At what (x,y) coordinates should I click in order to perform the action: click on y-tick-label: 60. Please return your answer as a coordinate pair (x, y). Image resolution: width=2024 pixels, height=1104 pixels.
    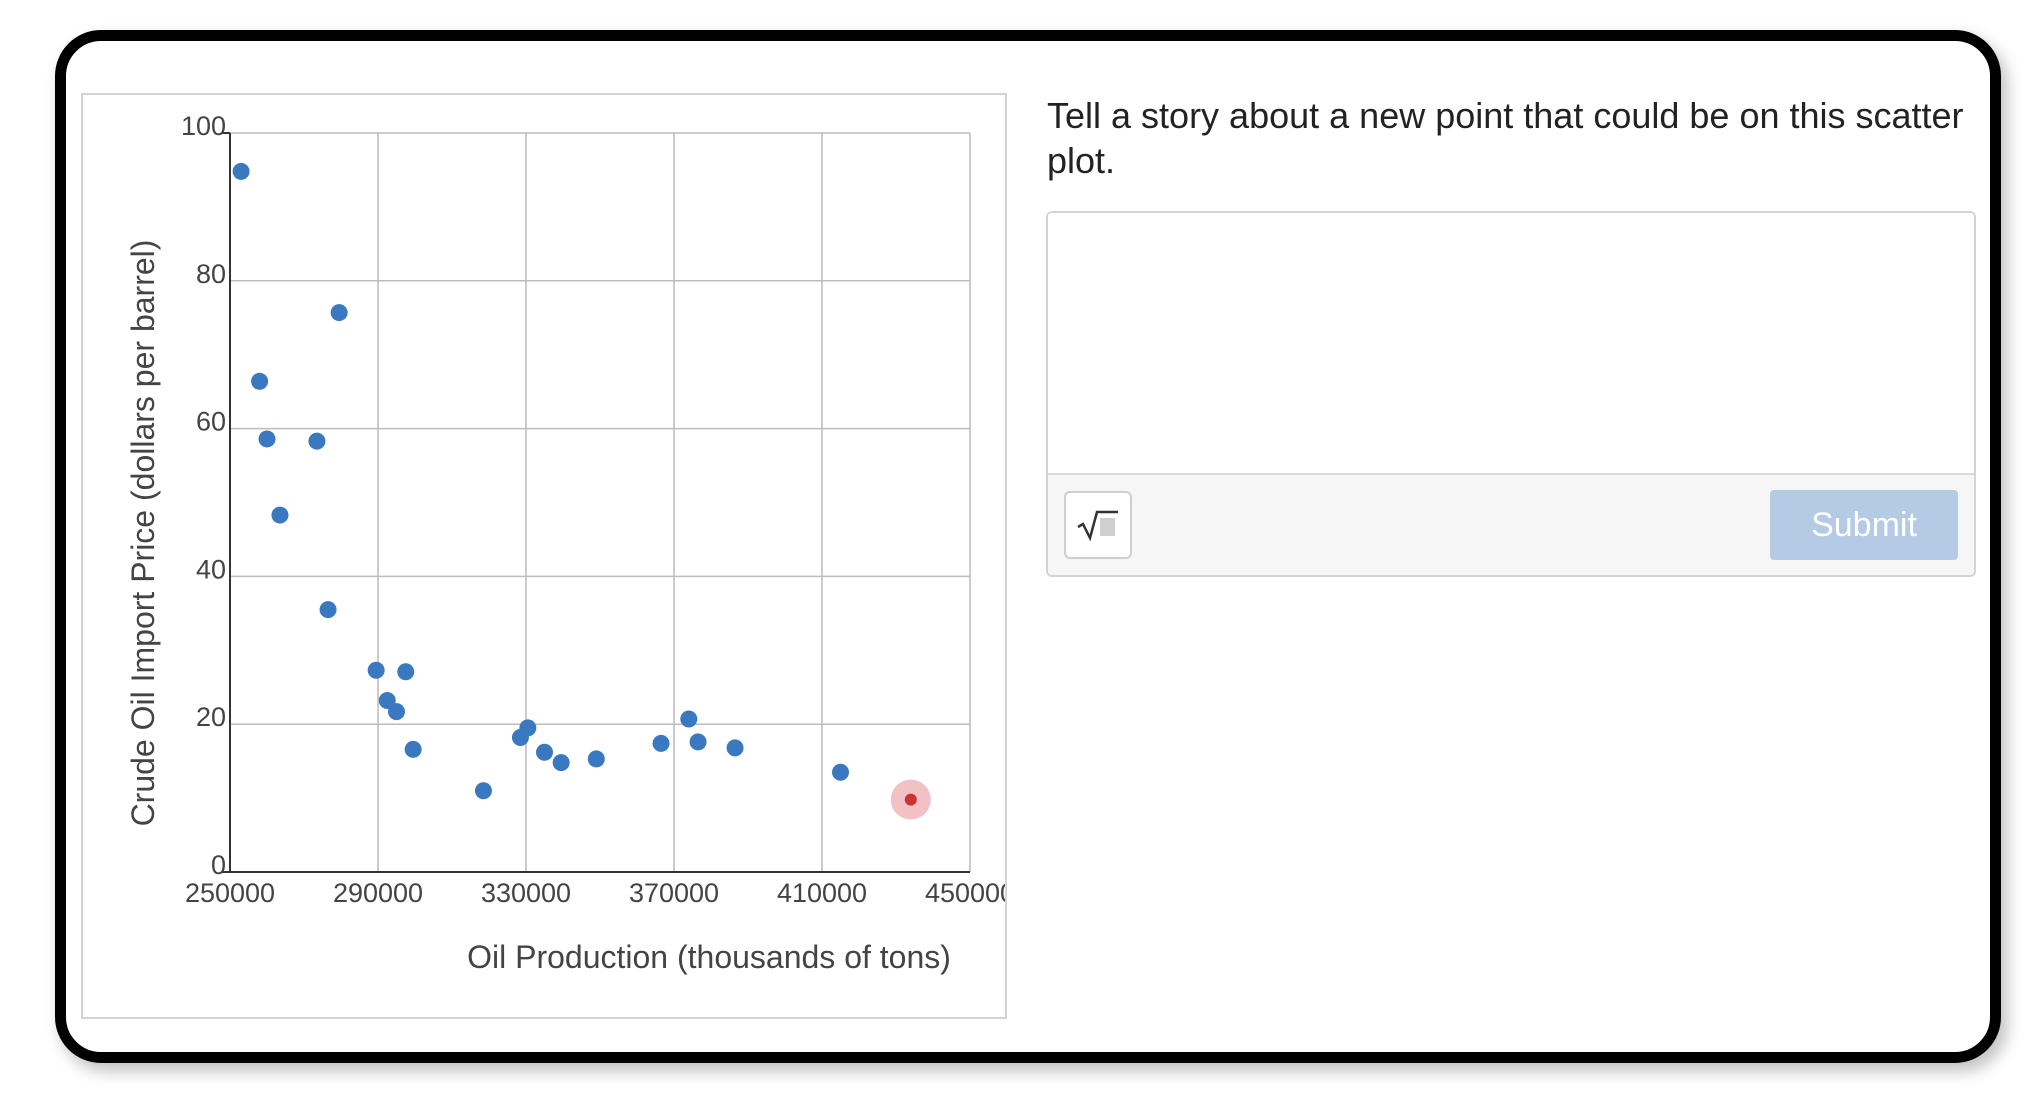
    Looking at the image, I should click on (211, 422).